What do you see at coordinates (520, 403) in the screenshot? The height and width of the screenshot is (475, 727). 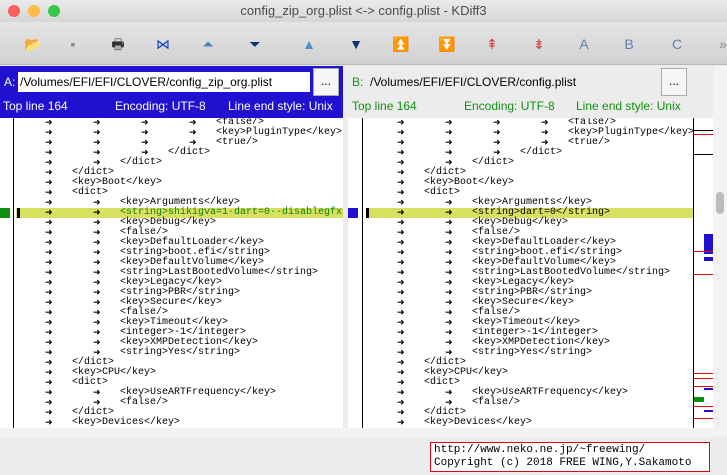 I see `text-line: ➜ ➜ <false/>` at bounding box center [520, 403].